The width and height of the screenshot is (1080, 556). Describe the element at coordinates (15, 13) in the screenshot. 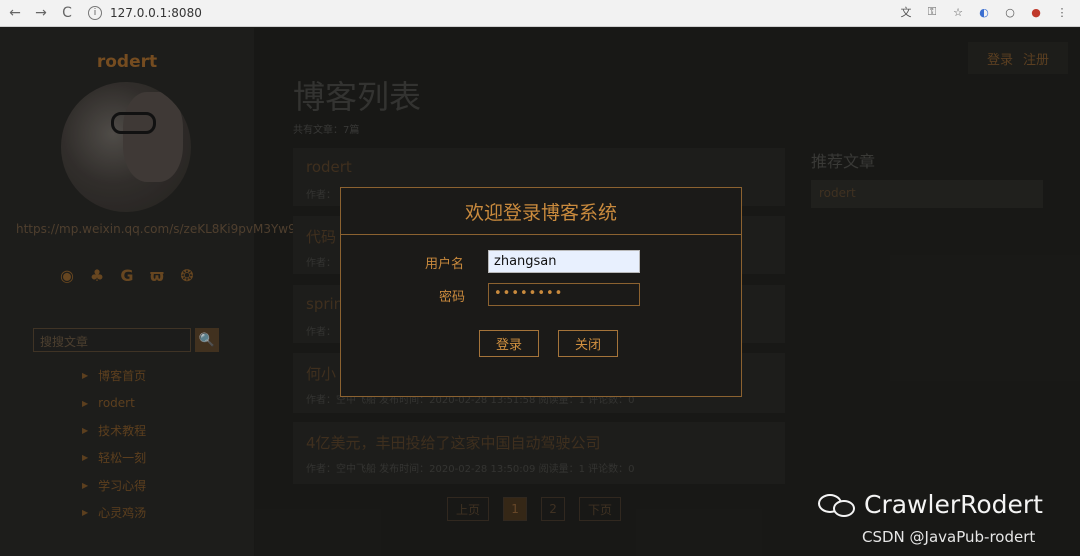

I see `back-icon: ←` at that location.